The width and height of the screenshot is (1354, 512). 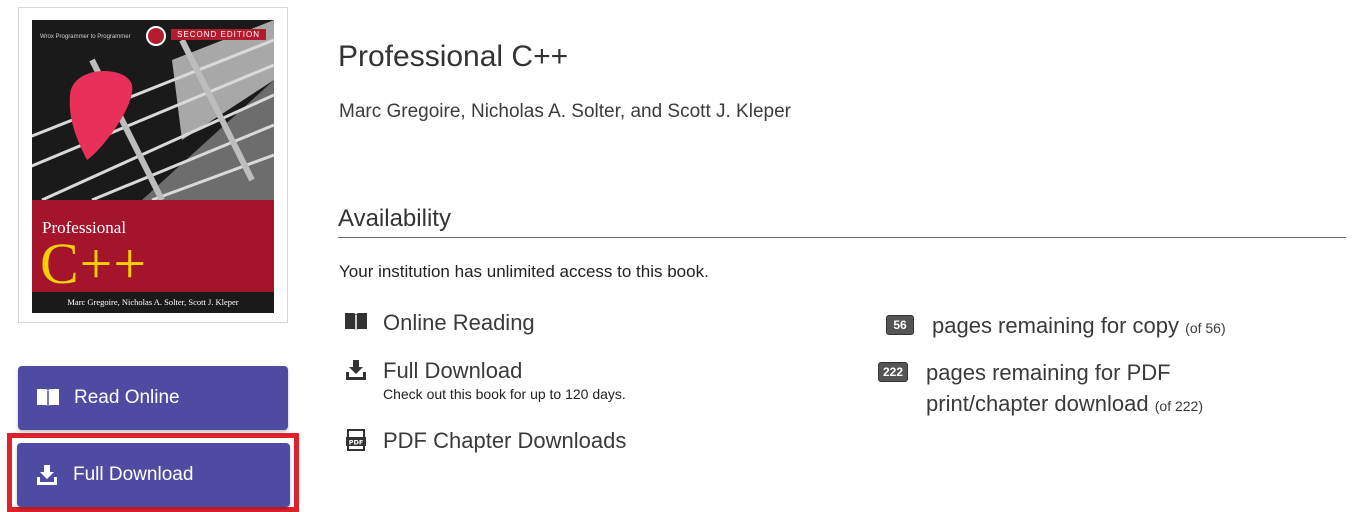 I want to click on read-online-button: Read Online, so click(x=153, y=398).